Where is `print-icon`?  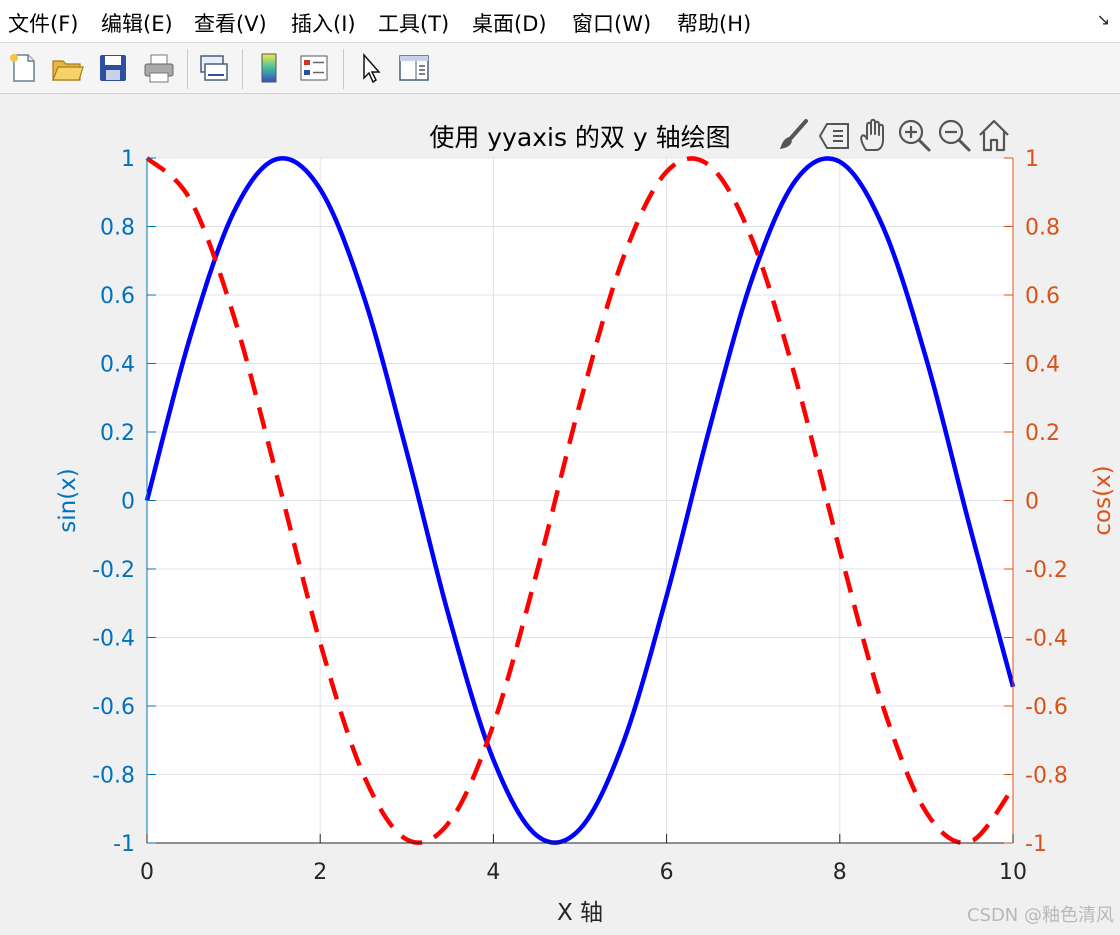
print-icon is located at coordinates (159, 68).